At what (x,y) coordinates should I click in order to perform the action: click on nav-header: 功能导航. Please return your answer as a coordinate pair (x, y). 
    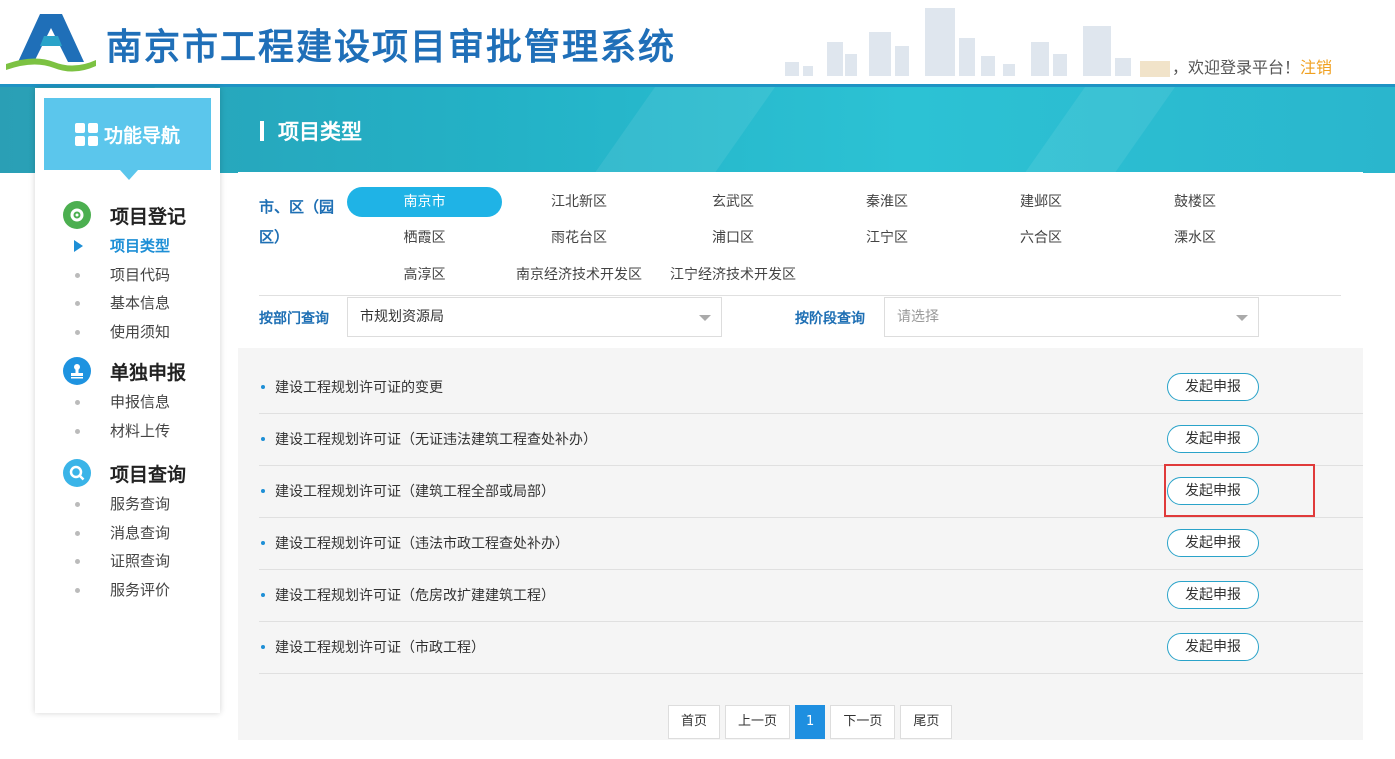
    Looking at the image, I should click on (127, 139).